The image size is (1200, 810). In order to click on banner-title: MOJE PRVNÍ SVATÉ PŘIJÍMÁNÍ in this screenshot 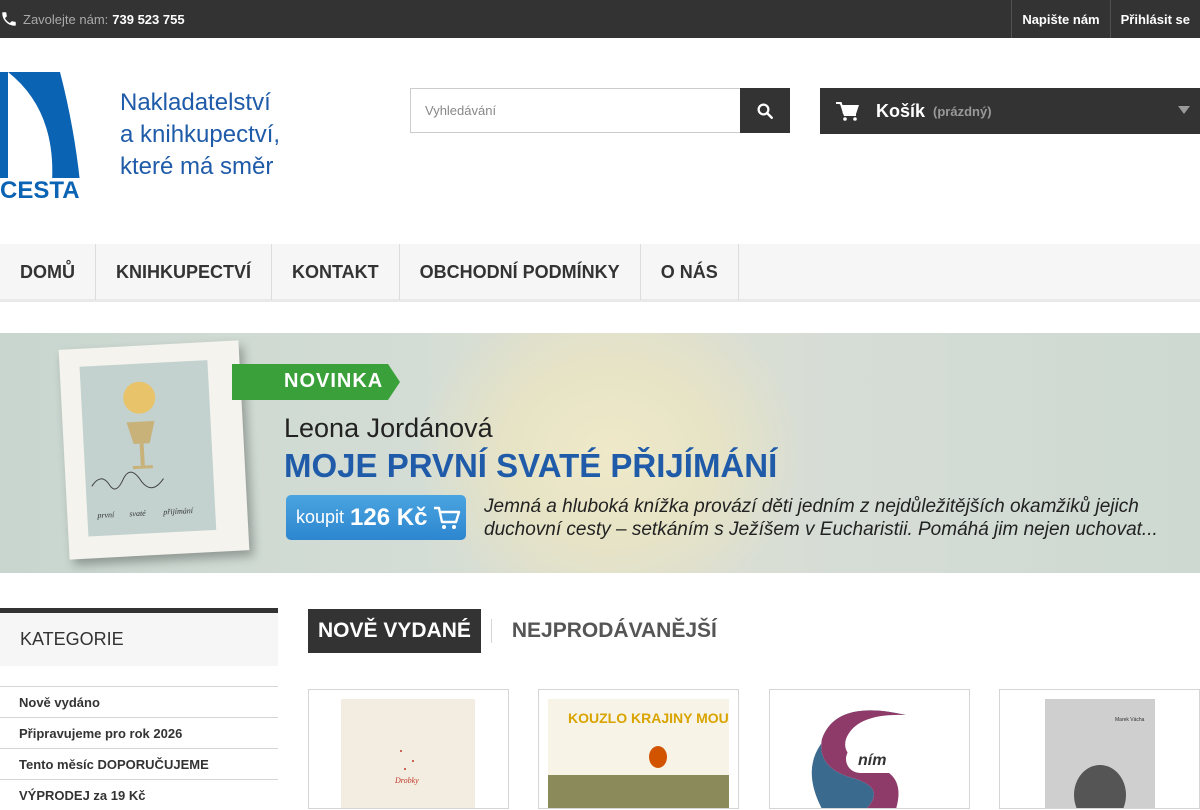, I will do `click(531, 465)`.